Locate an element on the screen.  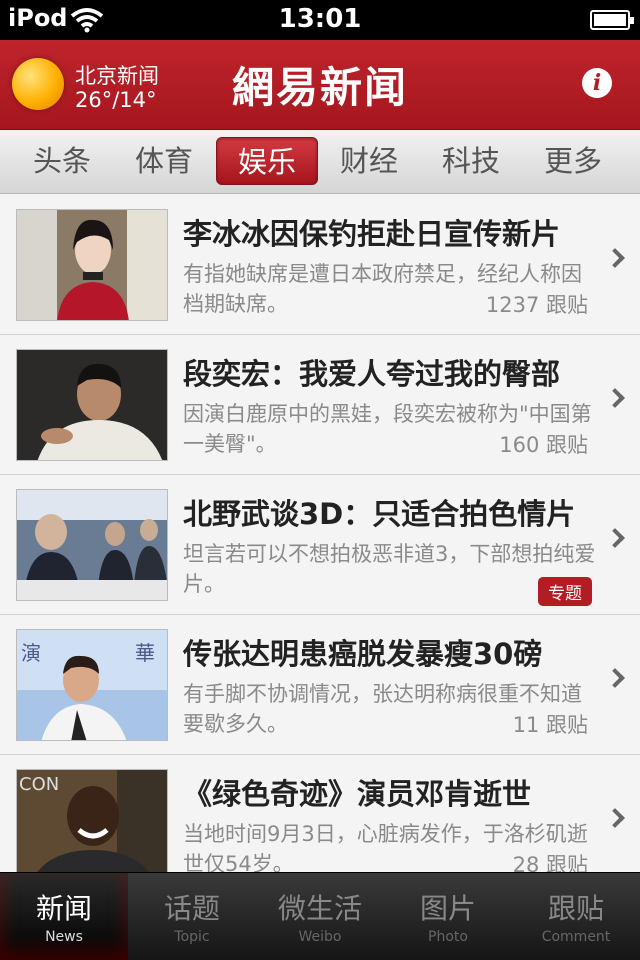
news-title: 李冰冰因保钓拒赴日宣传新片 is located at coordinates (372, 234).